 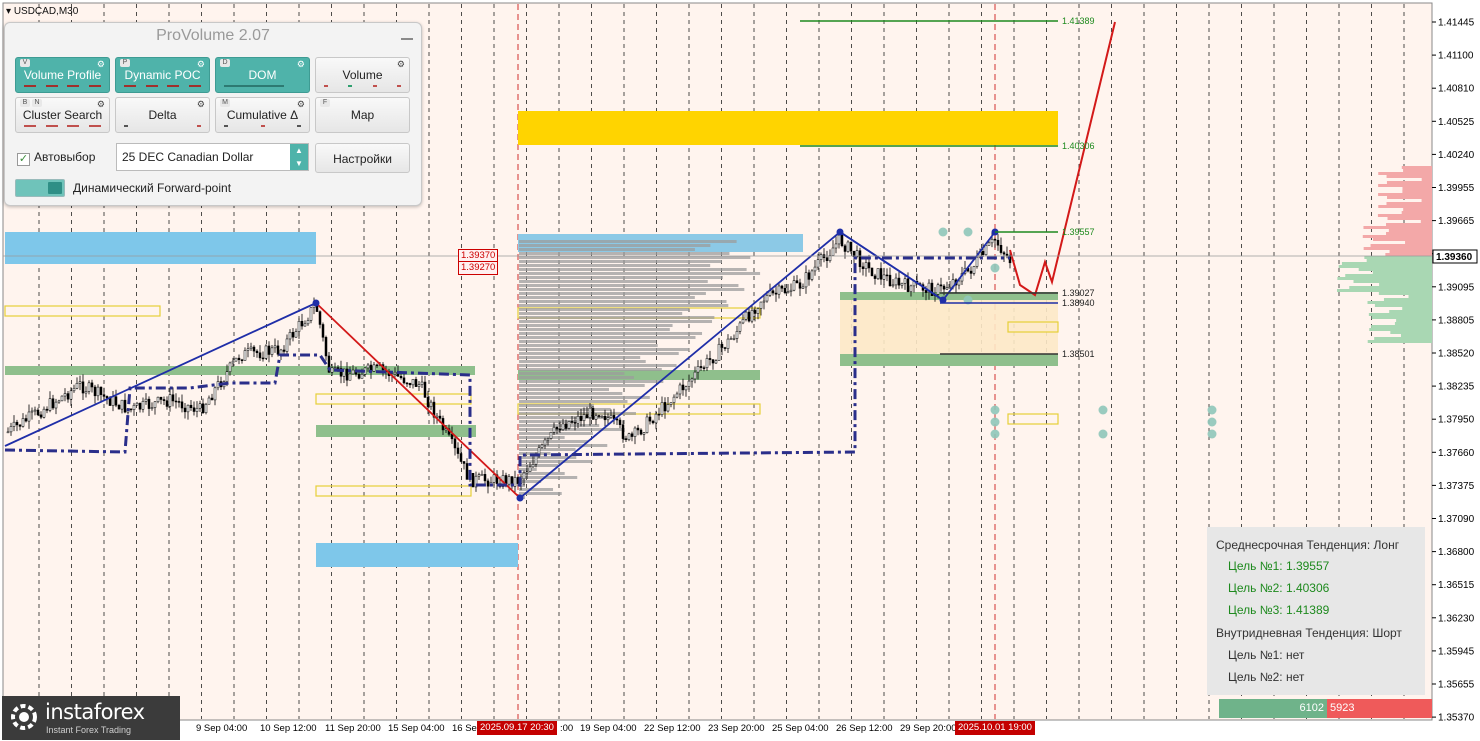 I want to click on settings-button: Настройки, so click(x=362, y=158).